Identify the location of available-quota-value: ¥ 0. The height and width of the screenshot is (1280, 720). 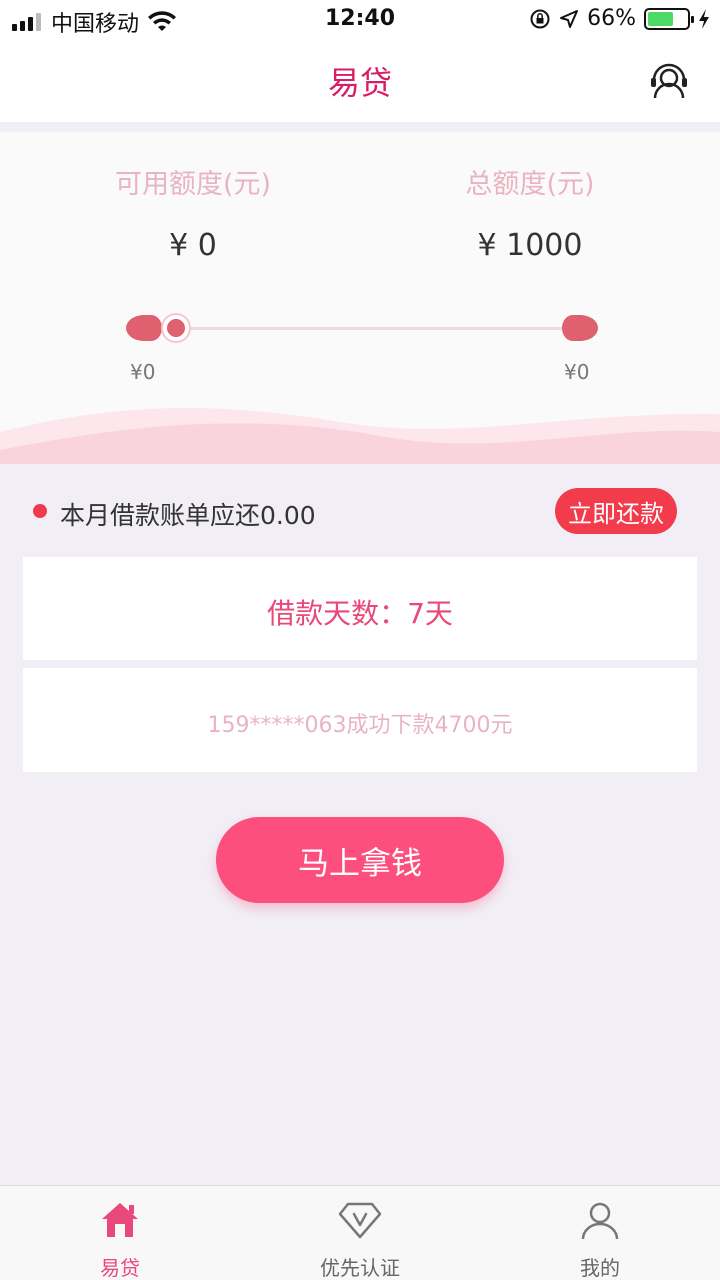
(193, 245).